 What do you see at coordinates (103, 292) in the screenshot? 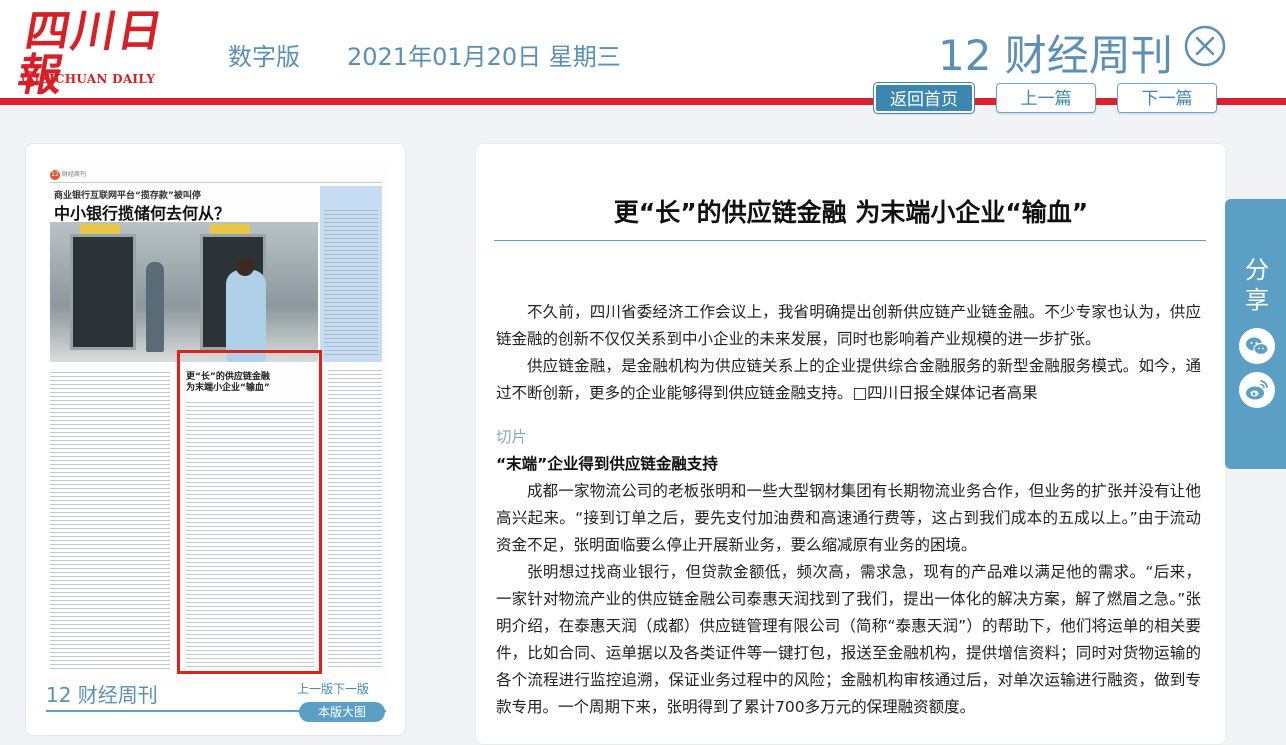
I see `photo-door` at bounding box center [103, 292].